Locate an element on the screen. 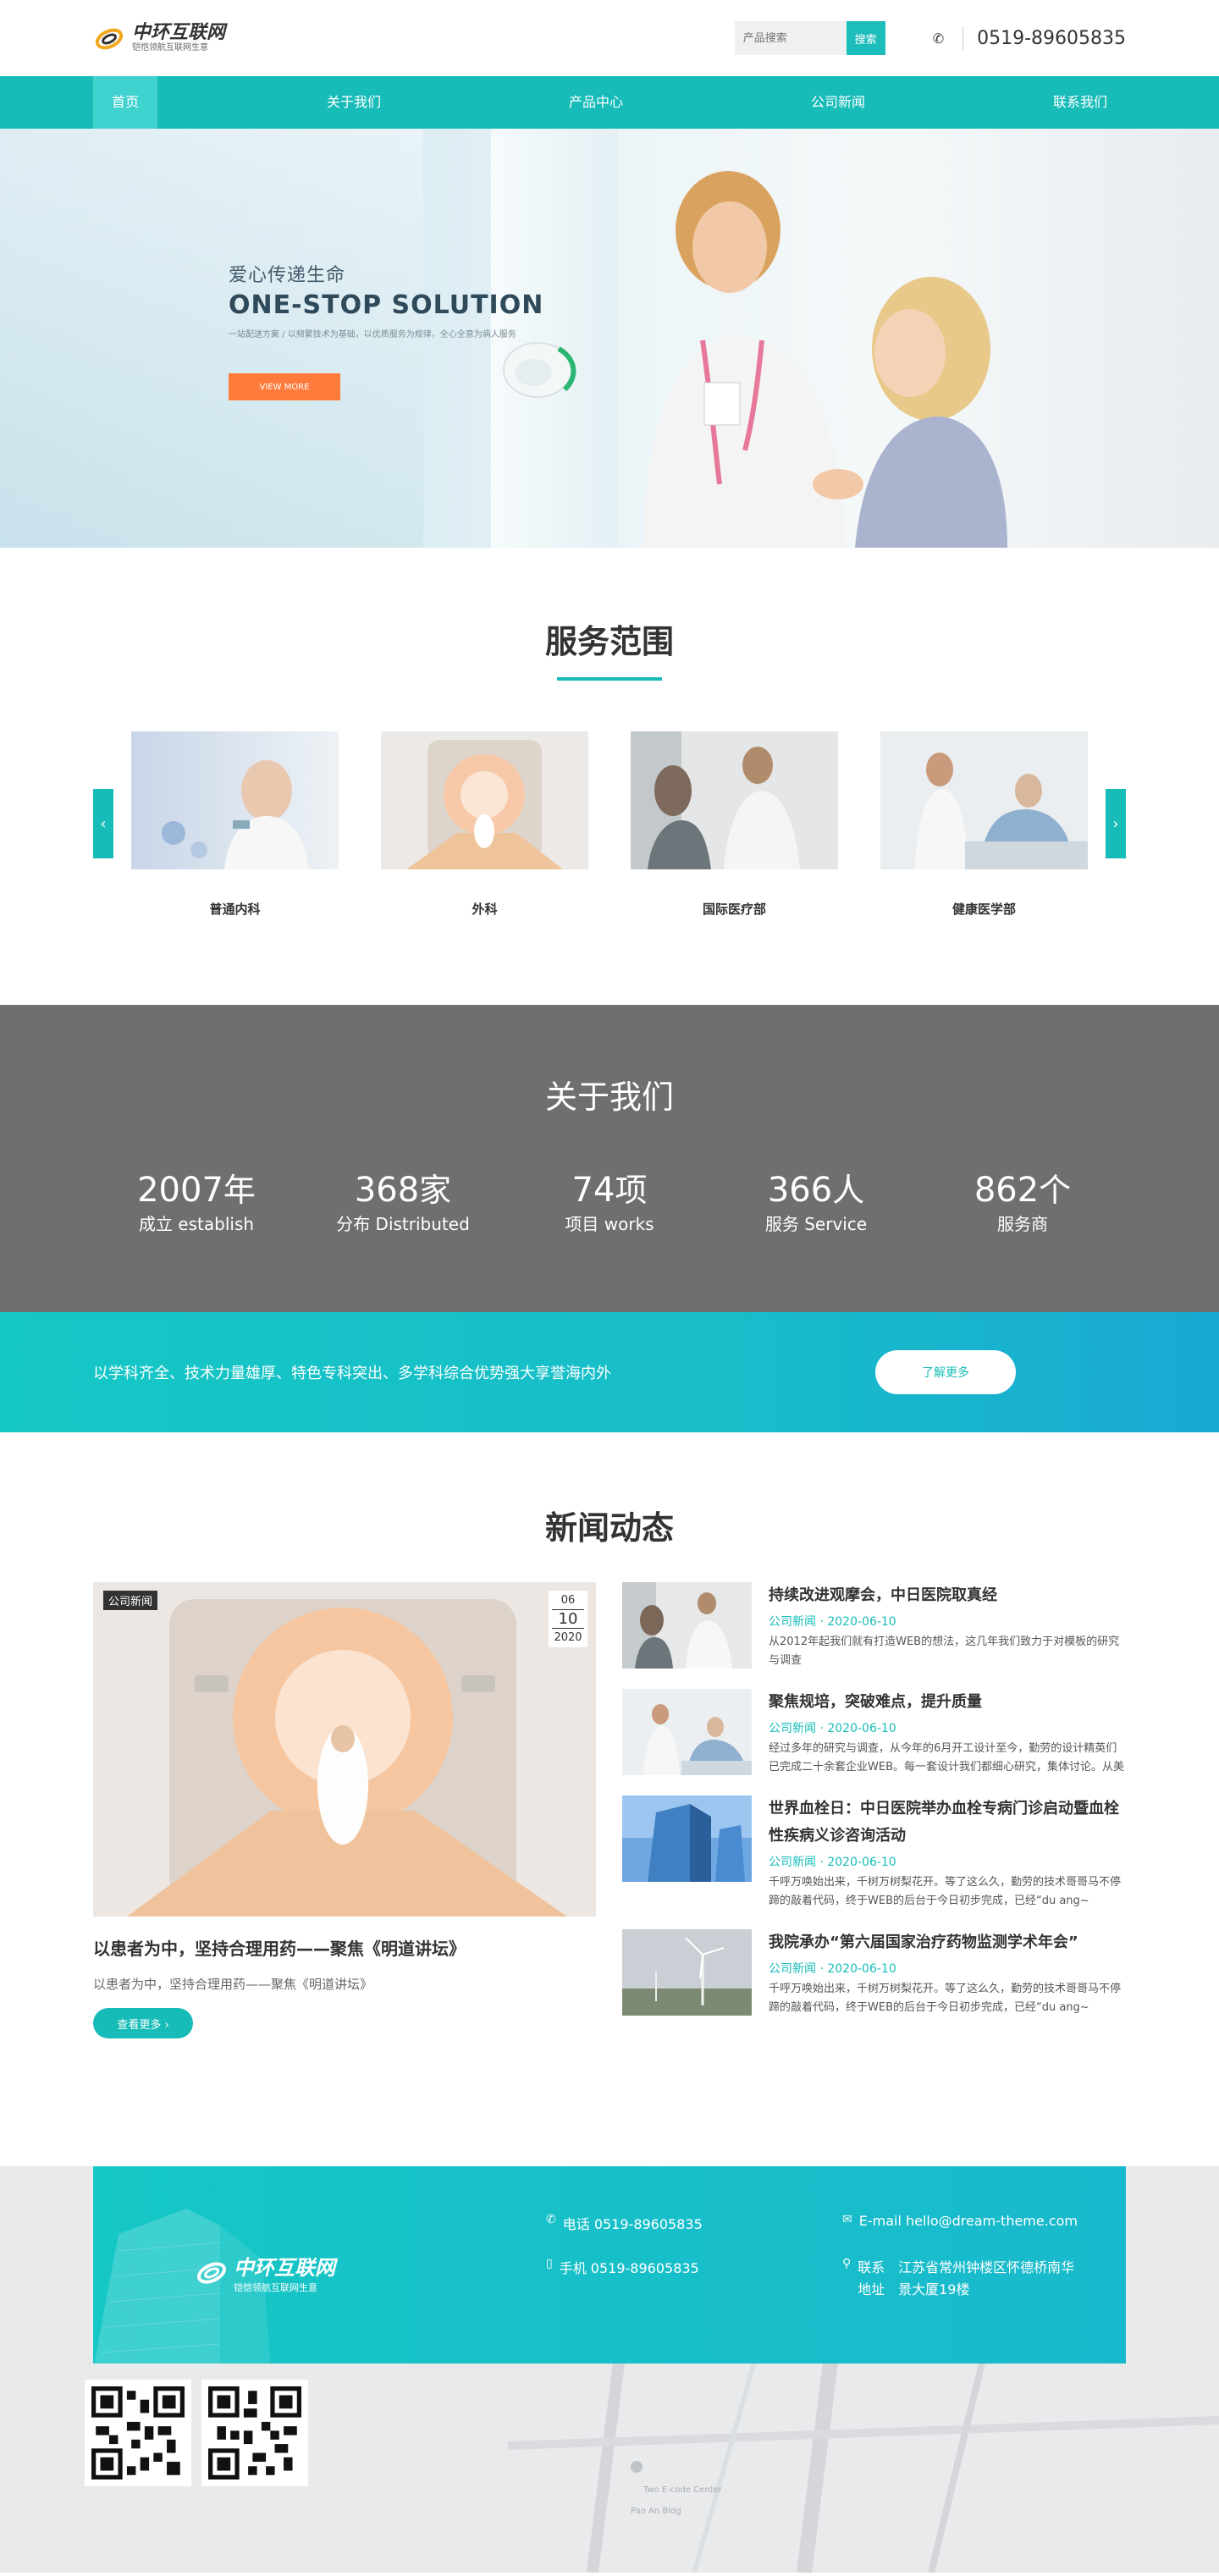  main-nav: 首页 关于我们 产品中心 公司新闻 联系我们 is located at coordinates (609, 102).